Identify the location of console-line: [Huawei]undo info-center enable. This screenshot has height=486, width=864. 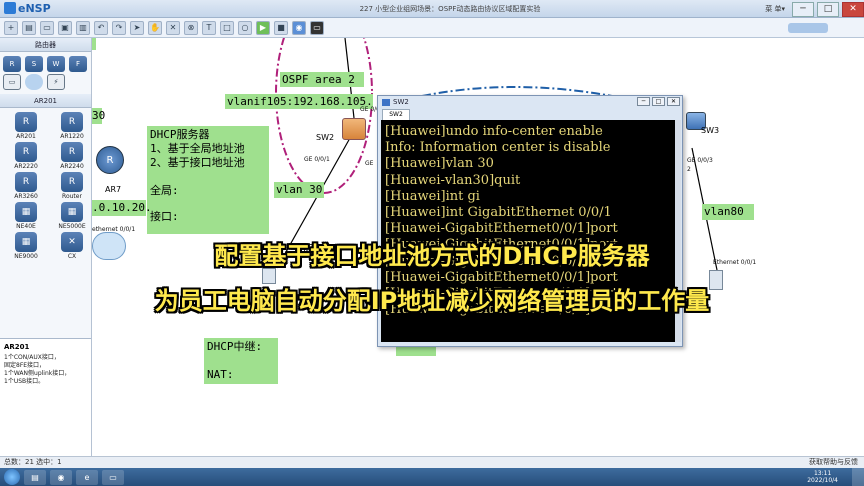
(494, 131).